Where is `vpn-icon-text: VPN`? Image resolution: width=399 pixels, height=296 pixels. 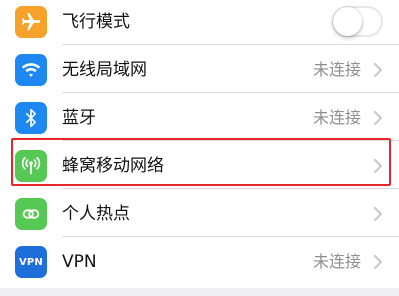
vpn-icon-text: VPN is located at coordinates (31, 262).